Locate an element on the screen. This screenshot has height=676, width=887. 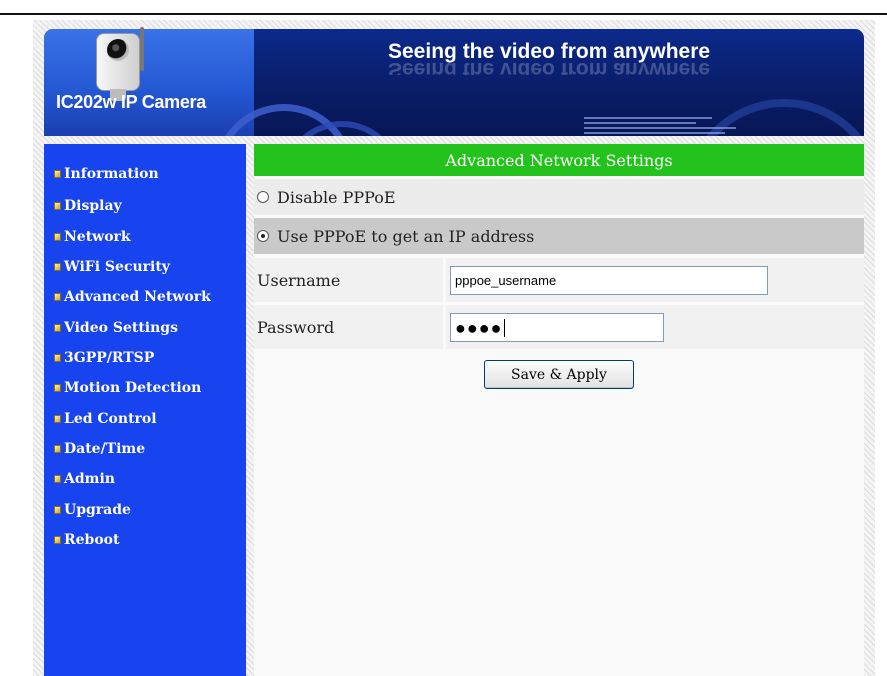
banner-fineprint is located at coordinates (664, 126).